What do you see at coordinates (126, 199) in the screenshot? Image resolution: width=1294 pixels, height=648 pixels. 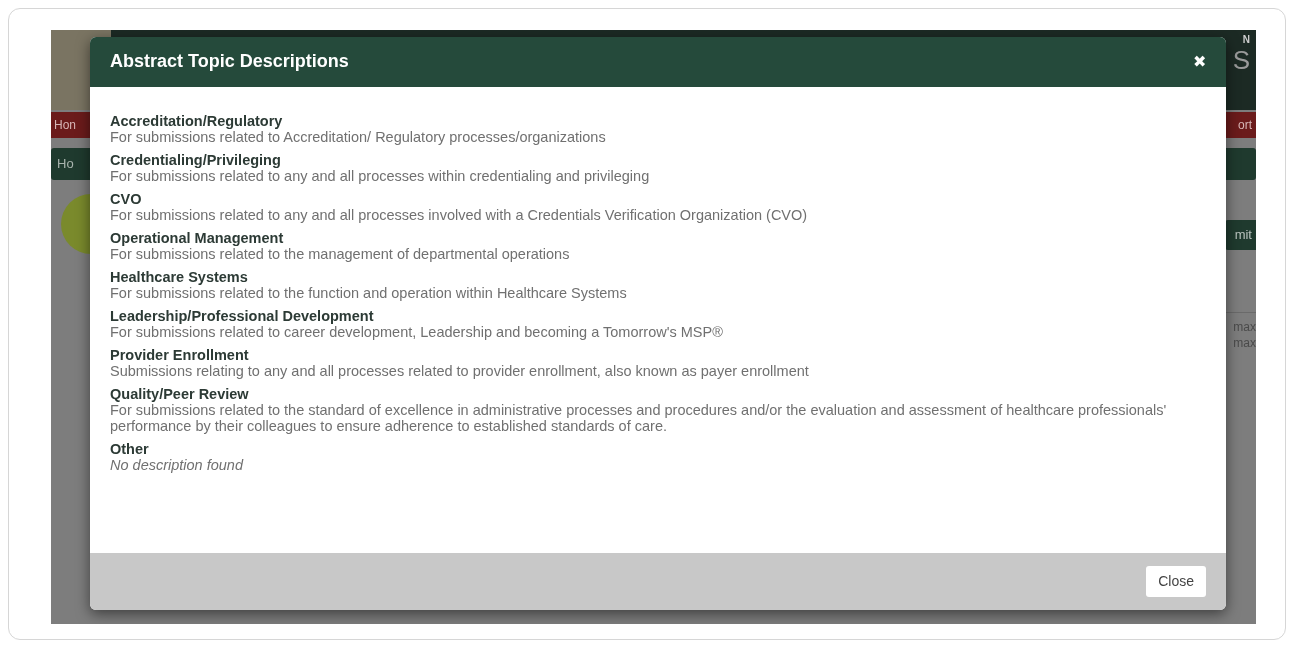 I see `topic-name: CVO` at bounding box center [126, 199].